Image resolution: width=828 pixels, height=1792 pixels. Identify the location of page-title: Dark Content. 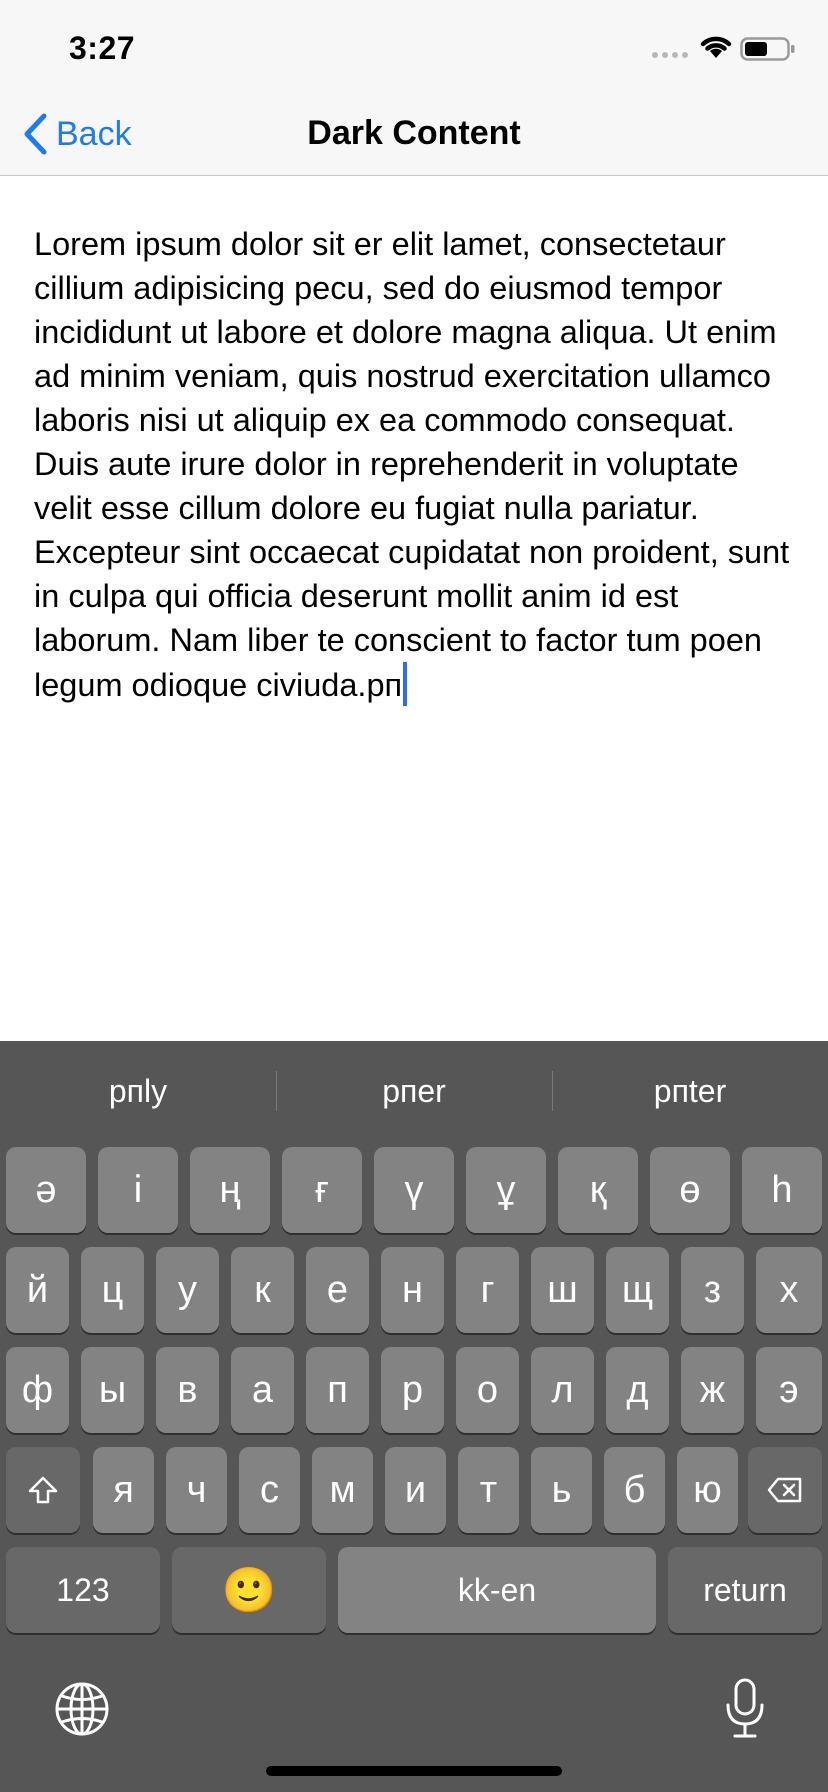
(414, 133).